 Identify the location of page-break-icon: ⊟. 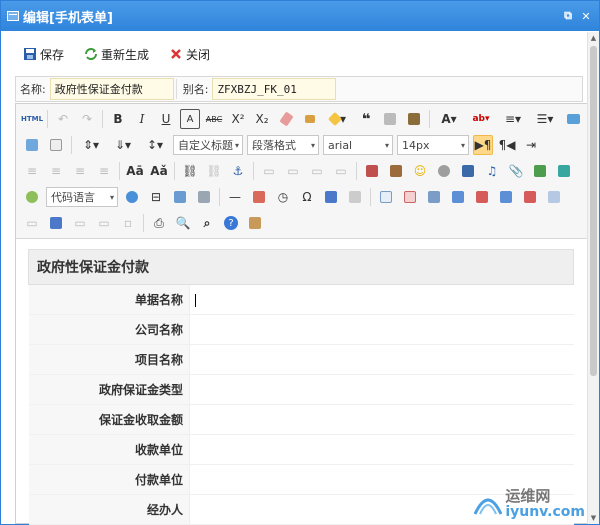
(156, 197).